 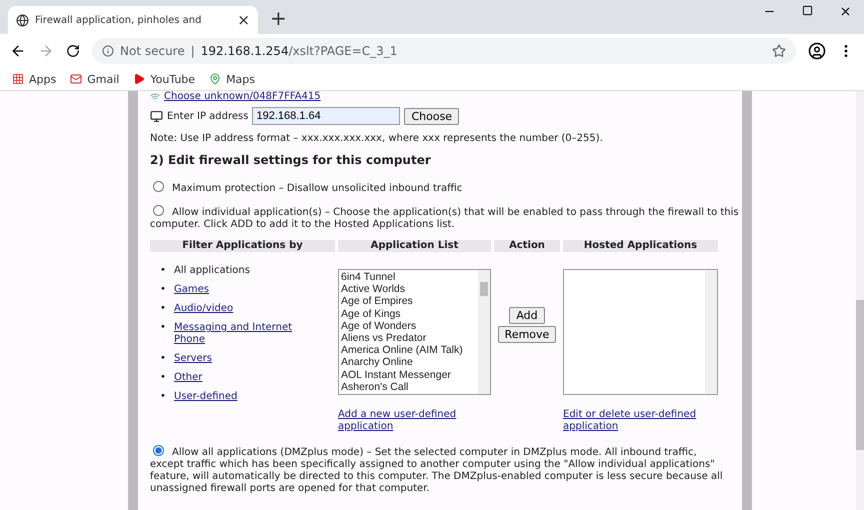 What do you see at coordinates (193, 359) in the screenshot?
I see `filter-link: Servers` at bounding box center [193, 359].